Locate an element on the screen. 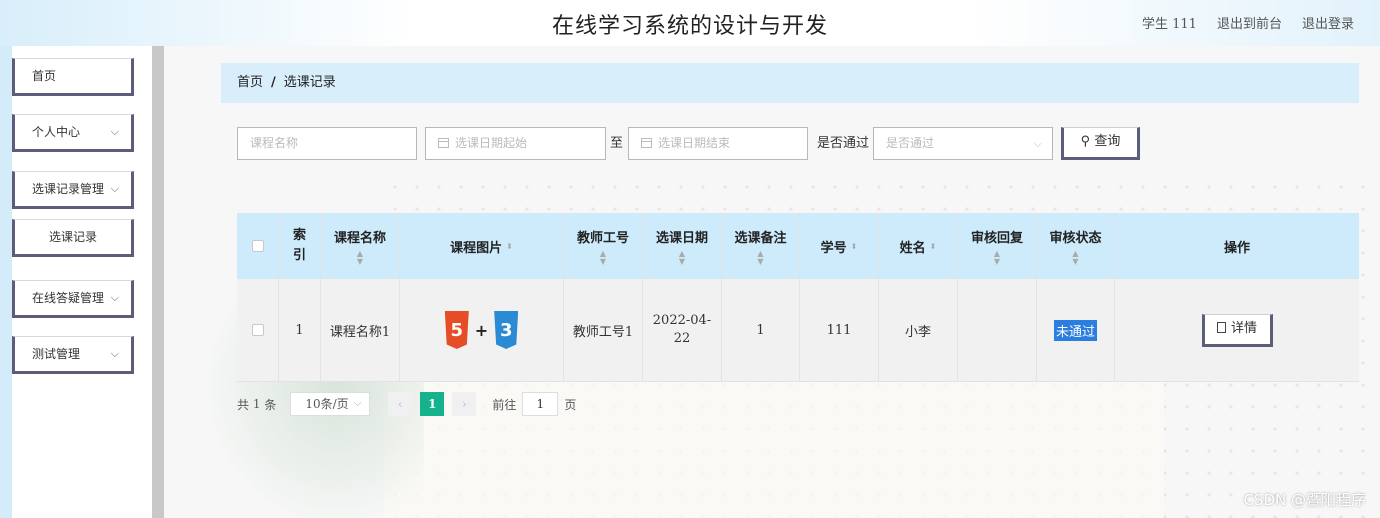 The image size is (1380, 518). col-course-name: 课程名称 ▲ ▼ is located at coordinates (360, 246).